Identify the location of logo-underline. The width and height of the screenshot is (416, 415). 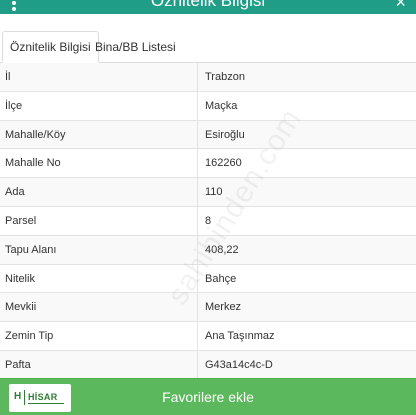
(46, 403).